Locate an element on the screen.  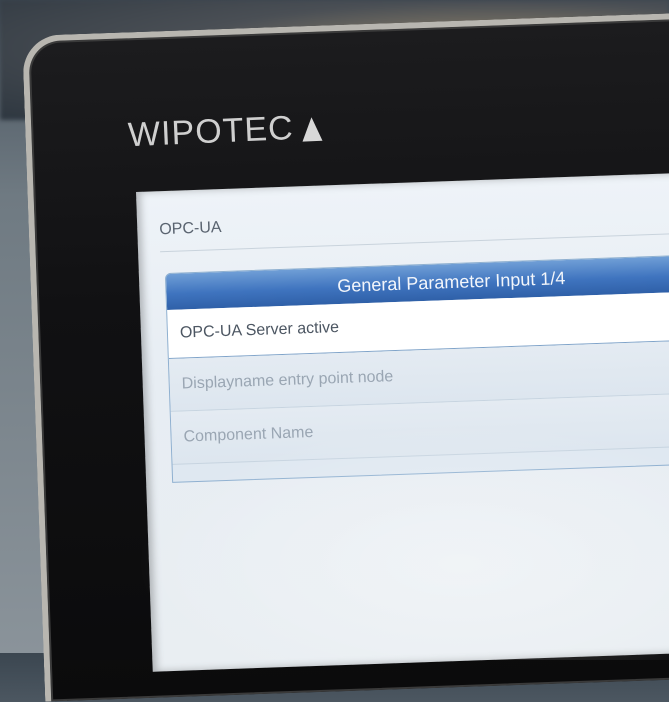
title-divider is located at coordinates (414, 242).